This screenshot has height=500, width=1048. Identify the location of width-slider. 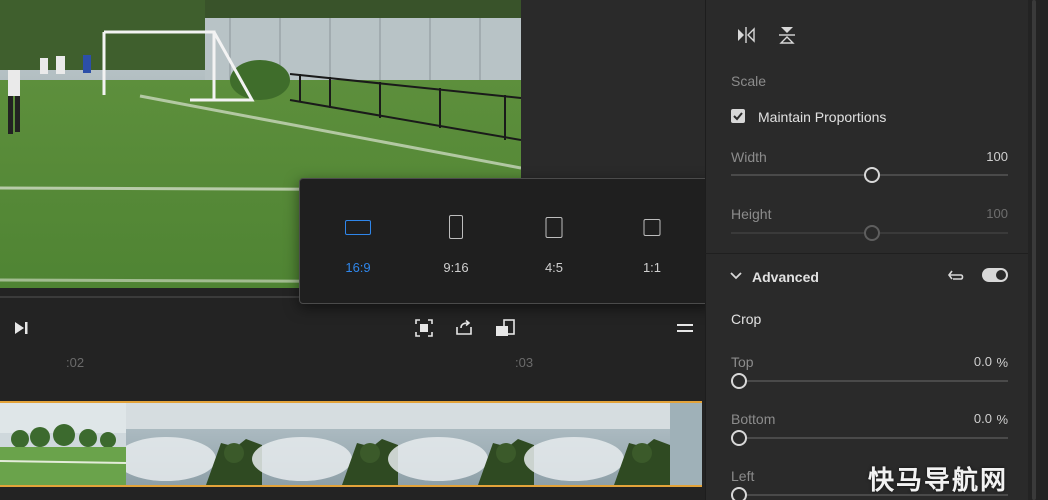
(869, 175).